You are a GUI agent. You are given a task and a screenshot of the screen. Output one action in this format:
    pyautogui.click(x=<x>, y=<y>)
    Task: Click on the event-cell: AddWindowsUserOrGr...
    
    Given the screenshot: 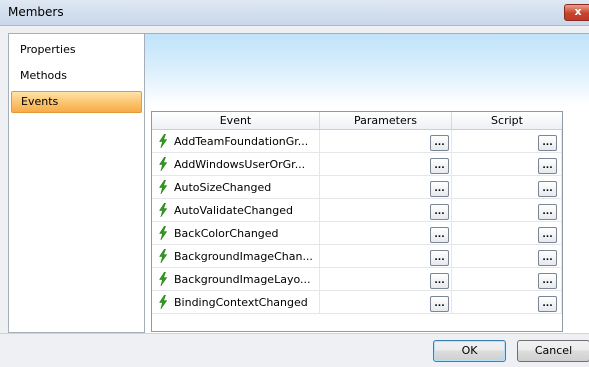 What is the action you would take?
    pyautogui.click(x=236, y=164)
    